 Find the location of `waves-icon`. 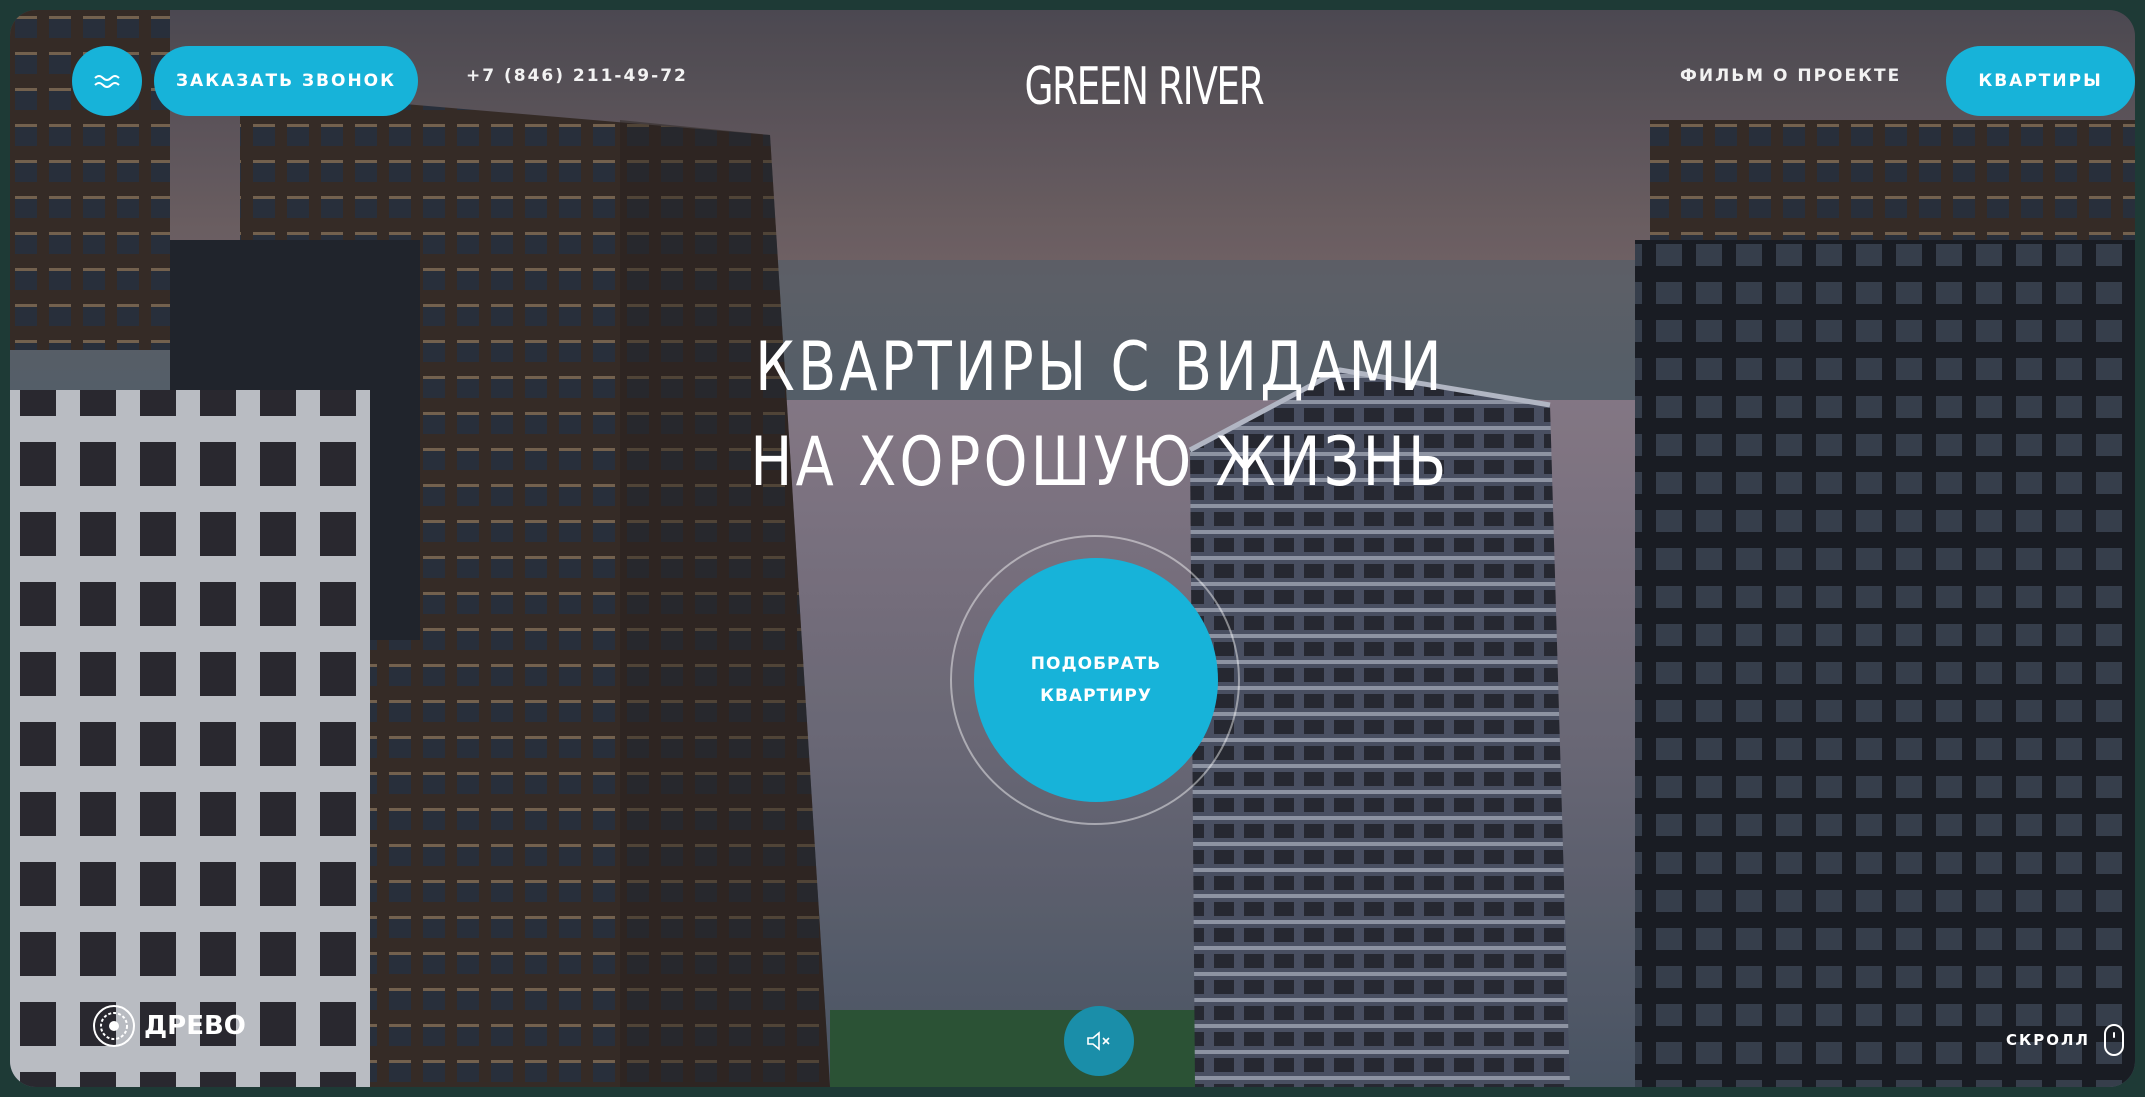

waves-icon is located at coordinates (107, 81).